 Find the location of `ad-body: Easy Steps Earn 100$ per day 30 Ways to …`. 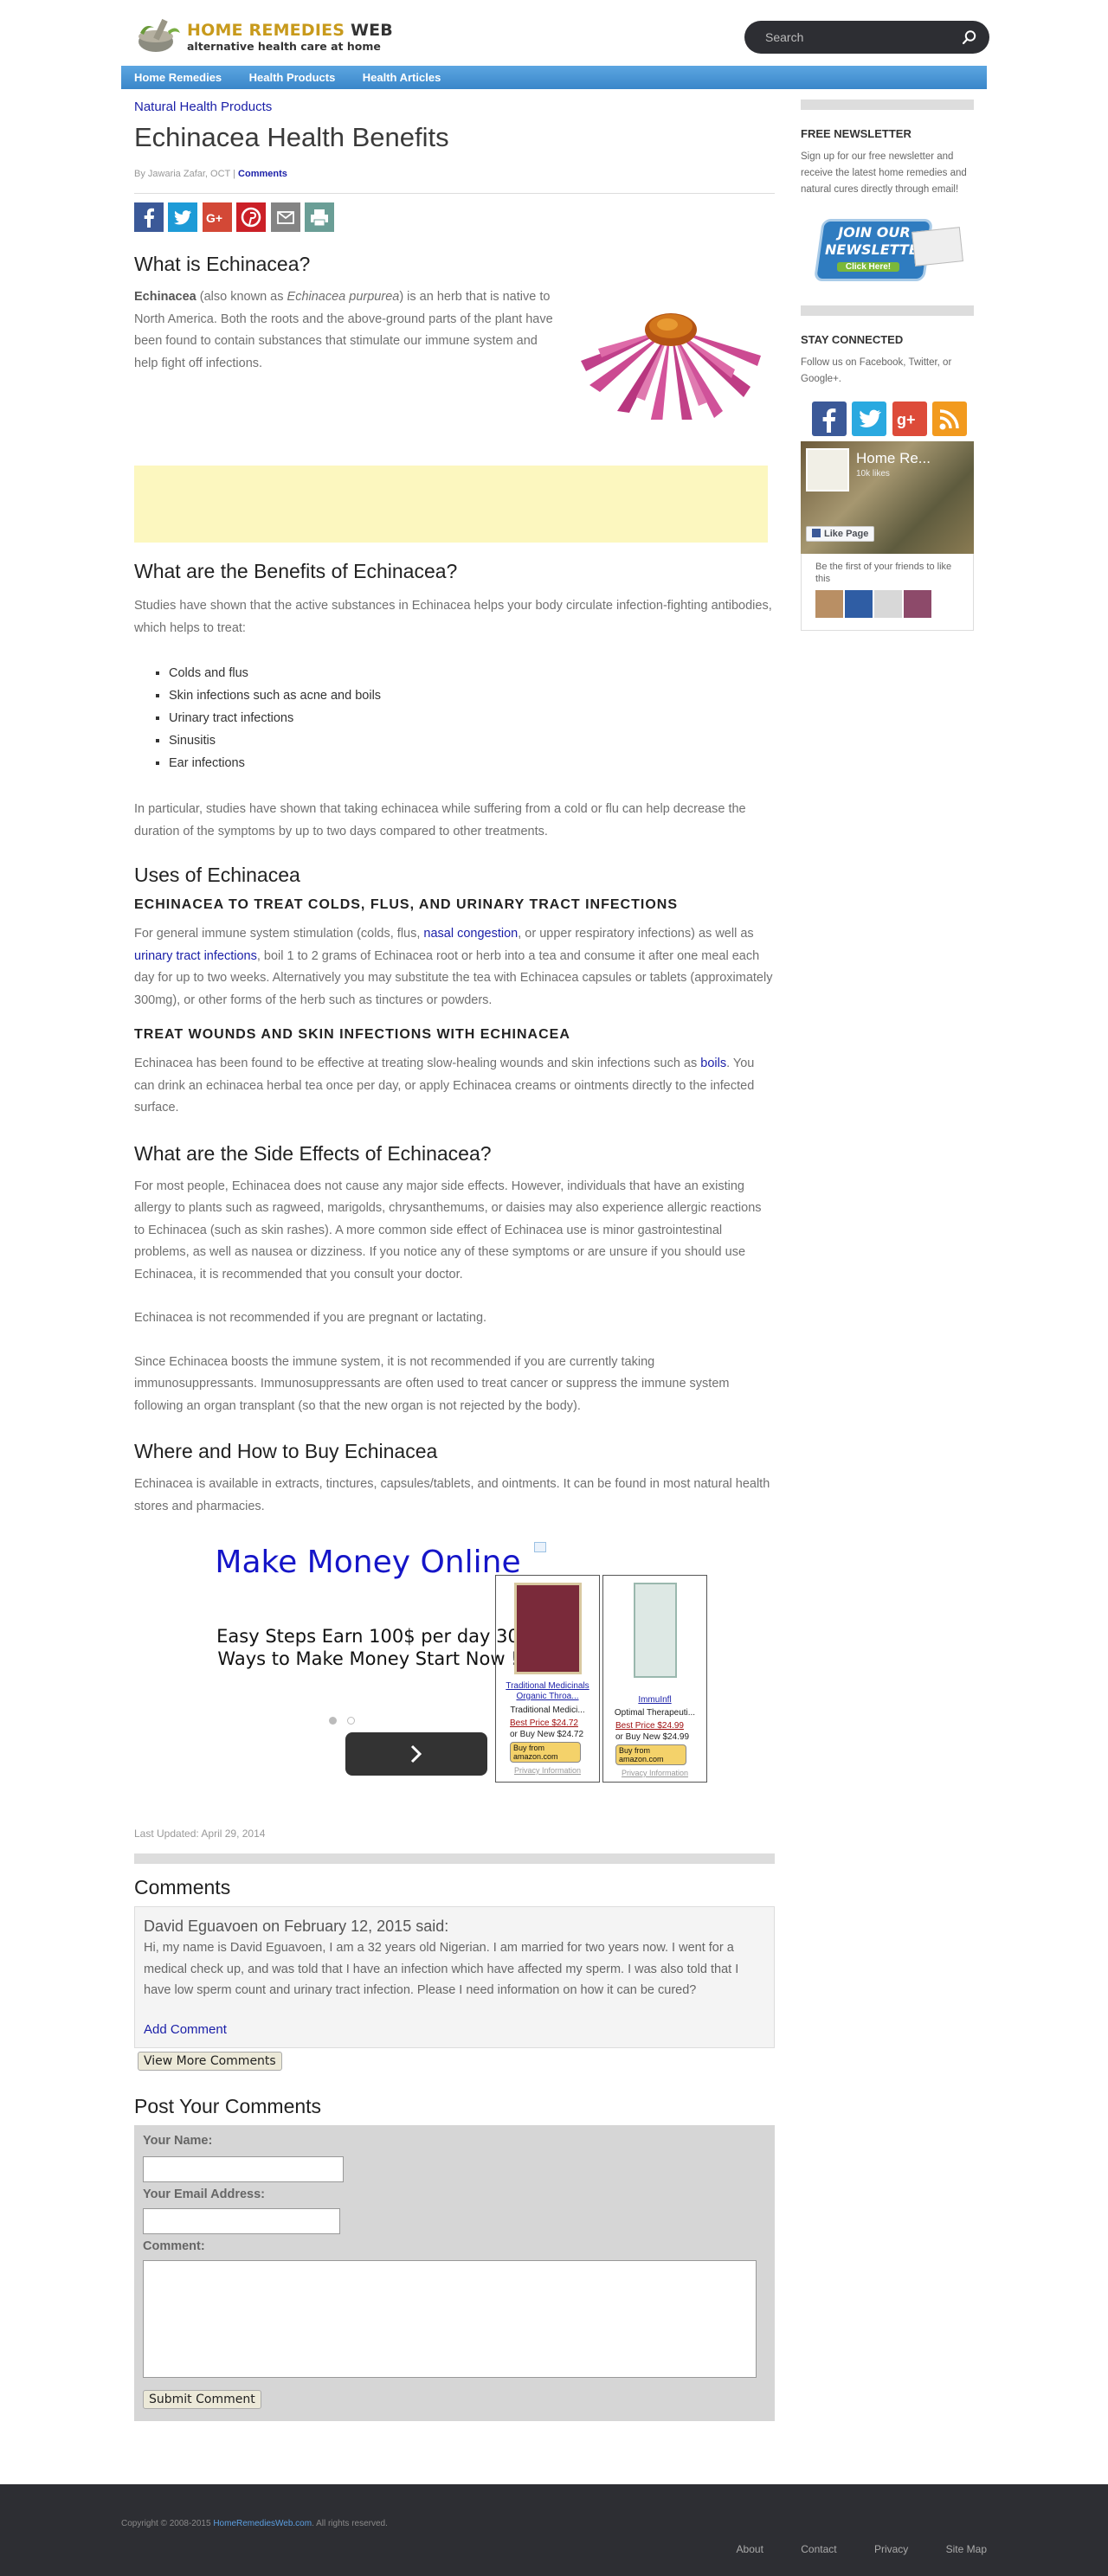

ad-body: Easy Steps Earn 100$ per day 30 Ways to … is located at coordinates (367, 1648).